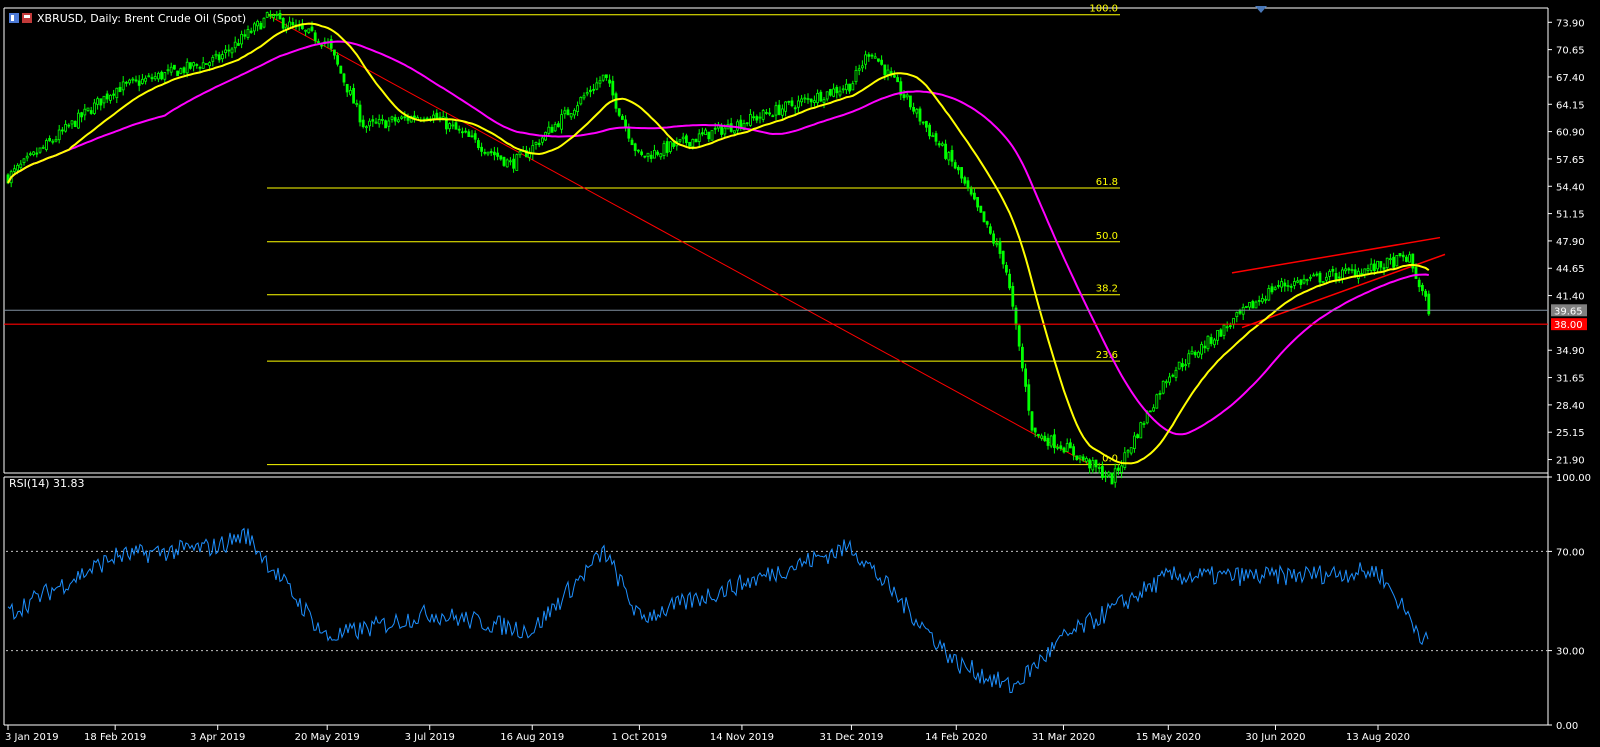 Image resolution: width=1600 pixels, height=747 pixels. Describe the element at coordinates (1570, 133) in the screenshot. I see `price-tick-label: 60.90` at that location.